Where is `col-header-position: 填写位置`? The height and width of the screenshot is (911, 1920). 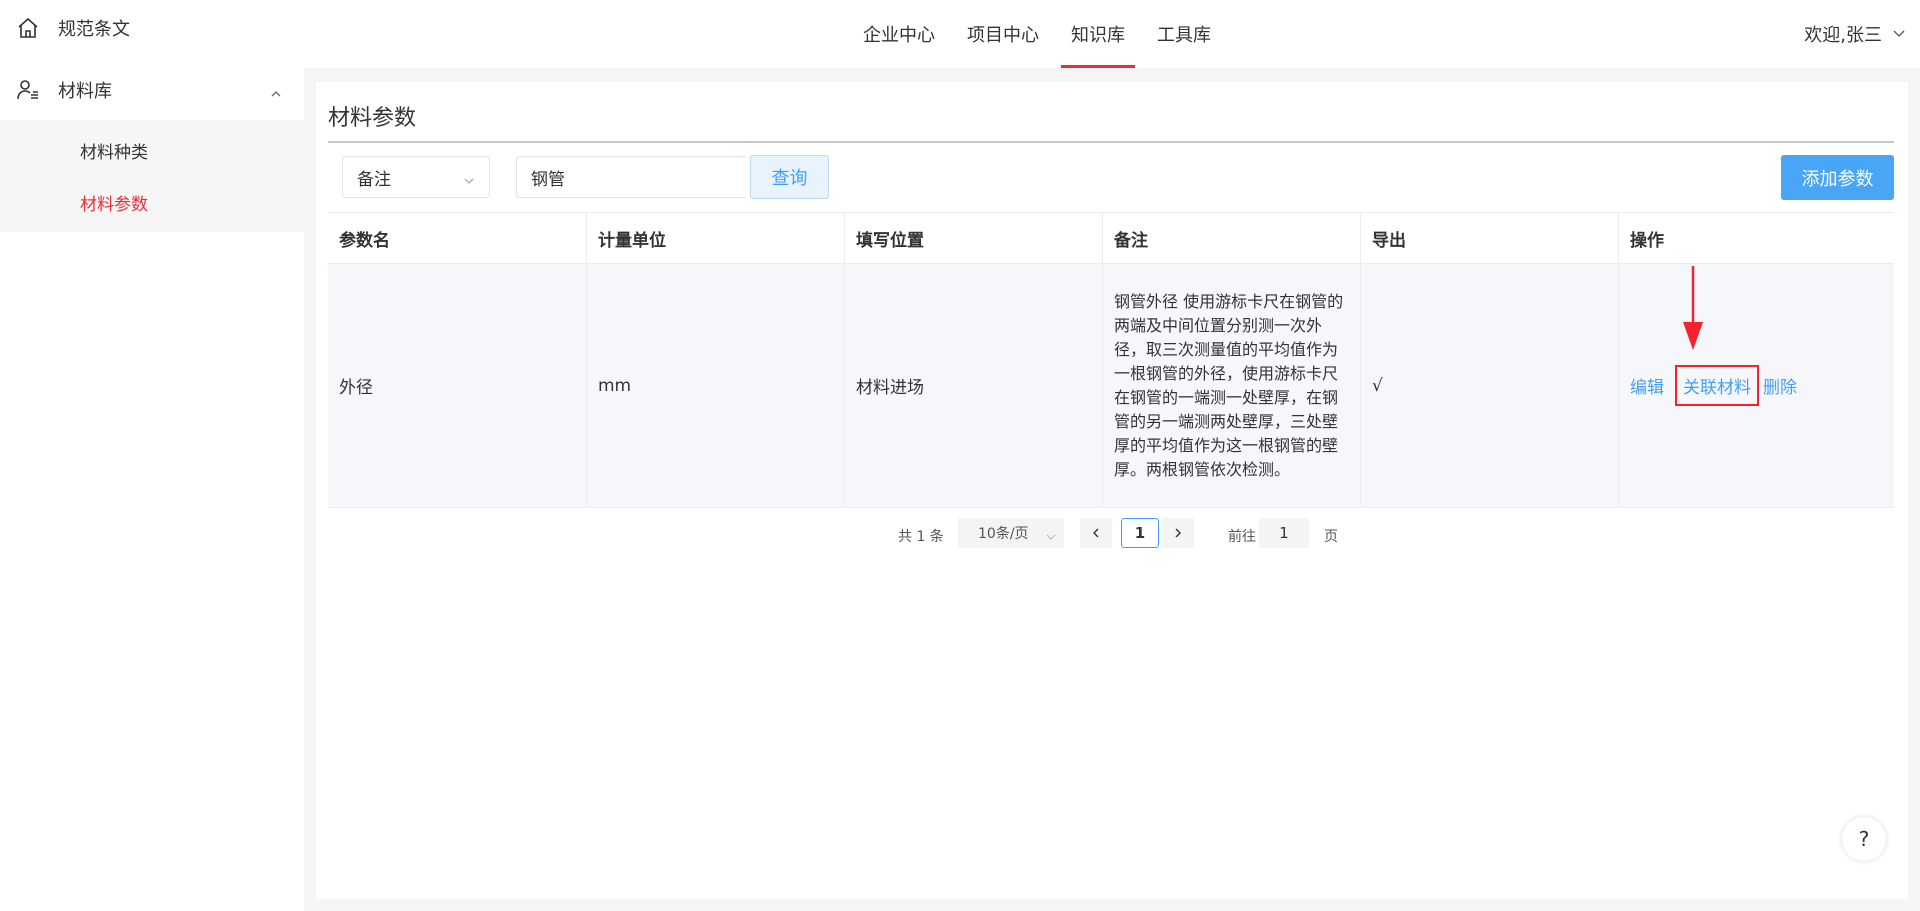 col-header-position: 填写位置 is located at coordinates (974, 238).